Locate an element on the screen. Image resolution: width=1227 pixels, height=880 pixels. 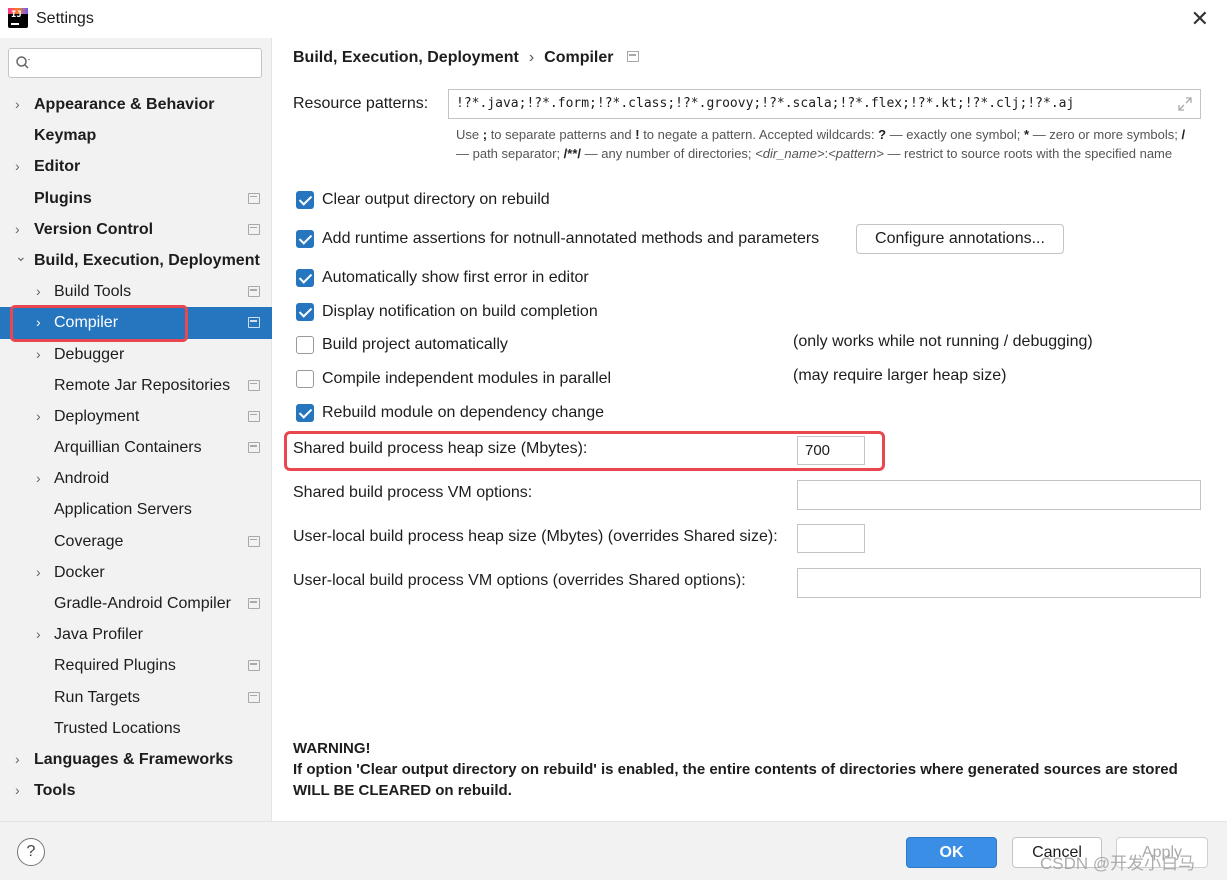
sidebar-item-tools: › Tools is located at coordinates (136, 790).